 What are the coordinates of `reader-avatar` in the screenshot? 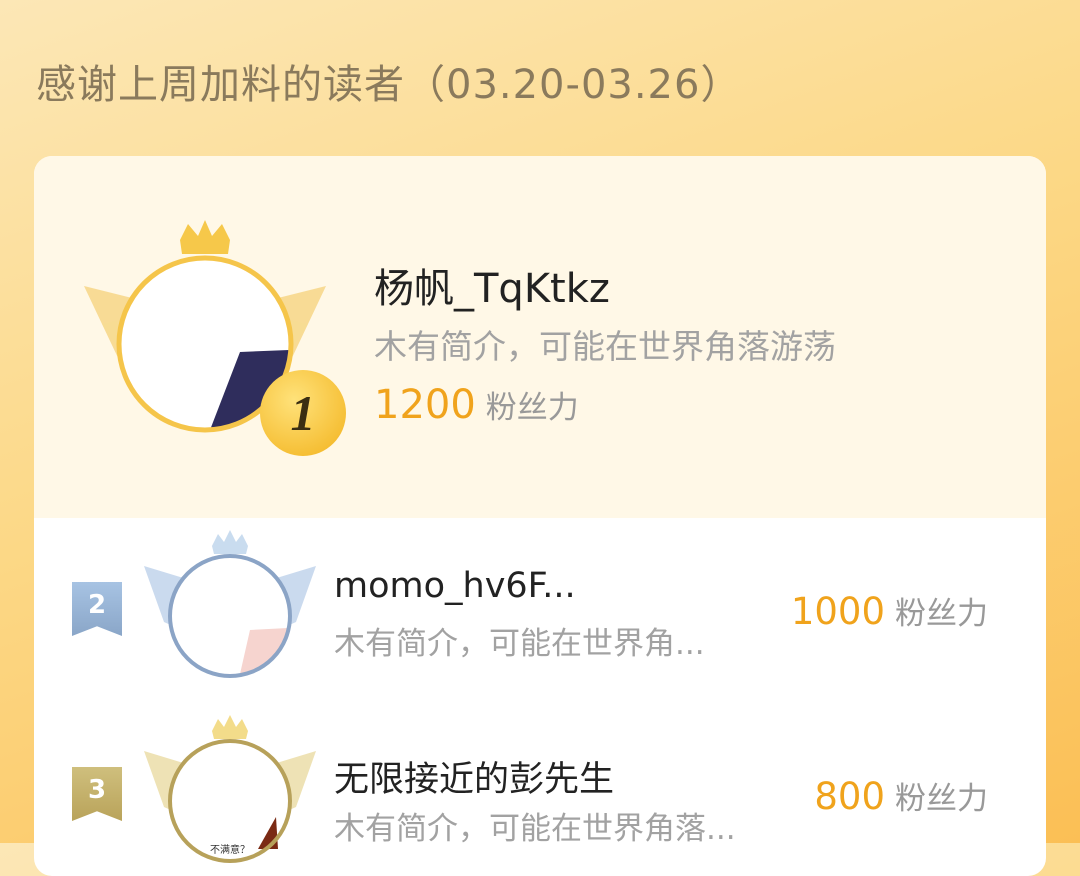 It's located at (230, 603).